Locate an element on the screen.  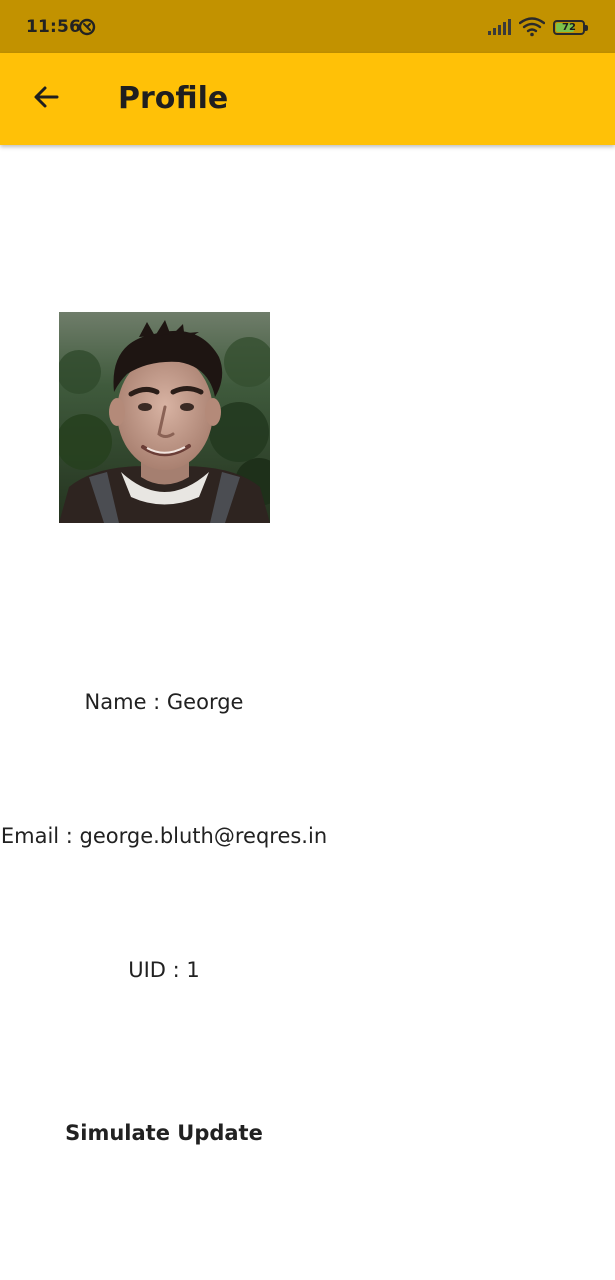
profile-name: Name : George is located at coordinates (164, 702).